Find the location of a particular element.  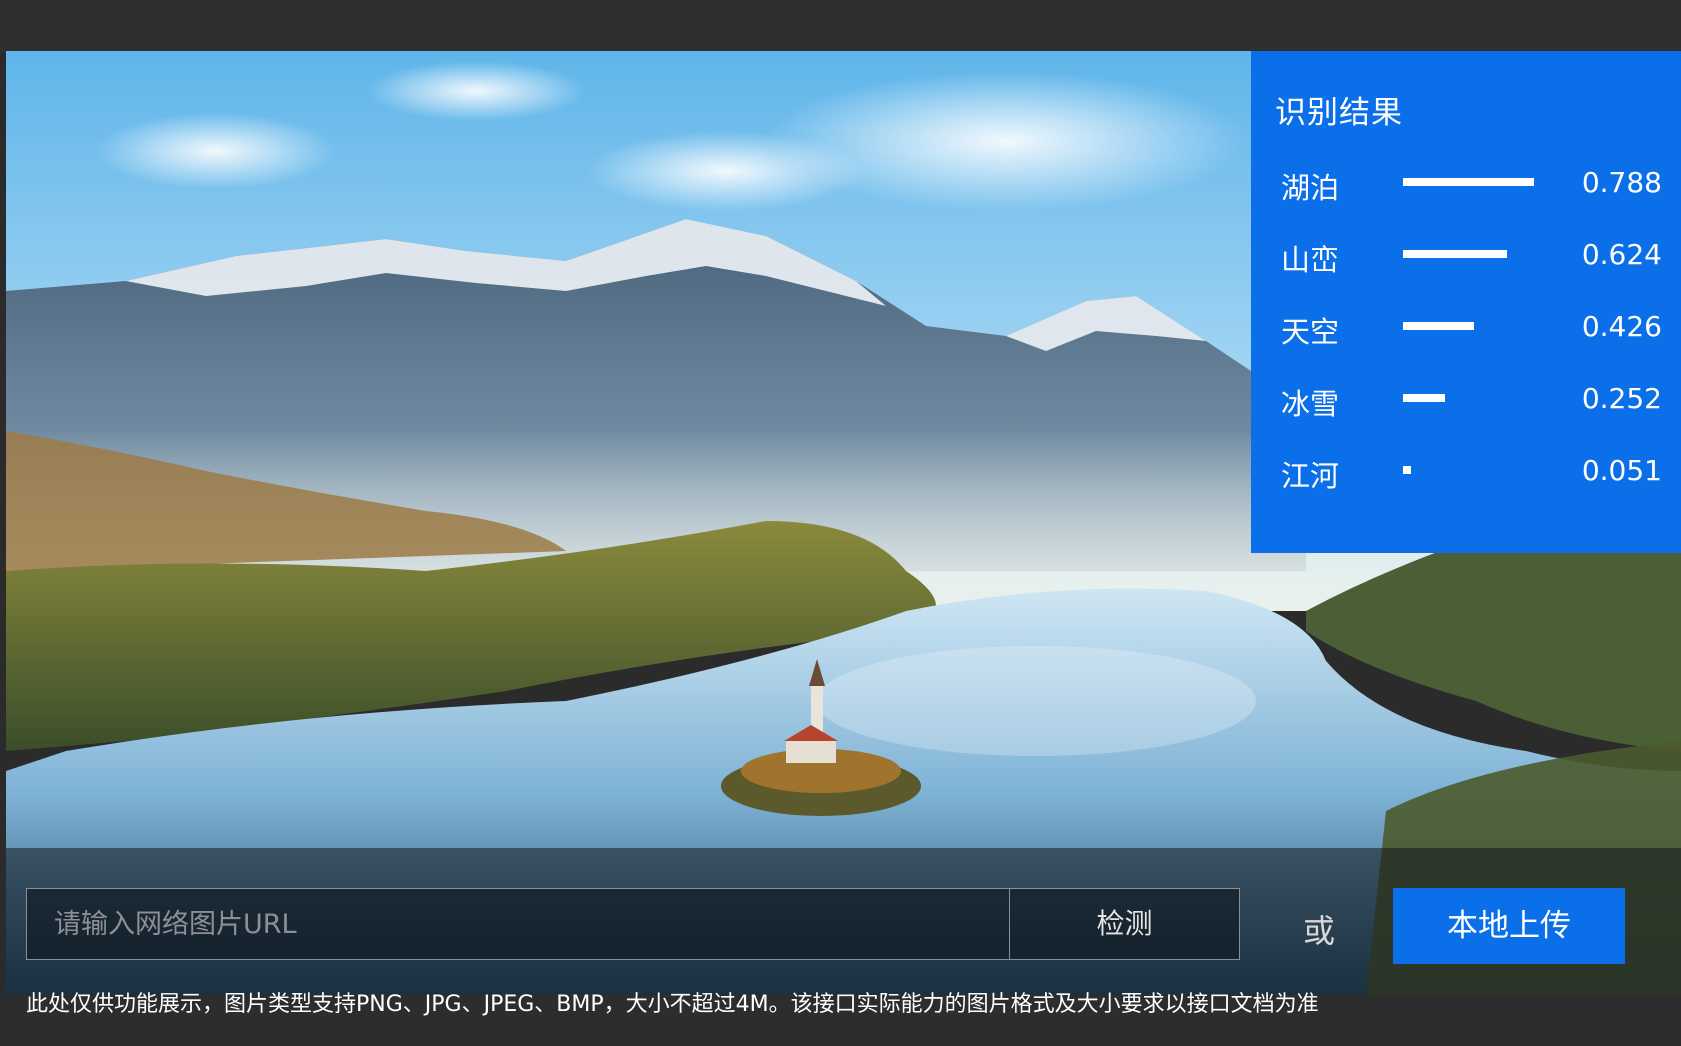

result-row: 天空 0.426 is located at coordinates (1466, 327).